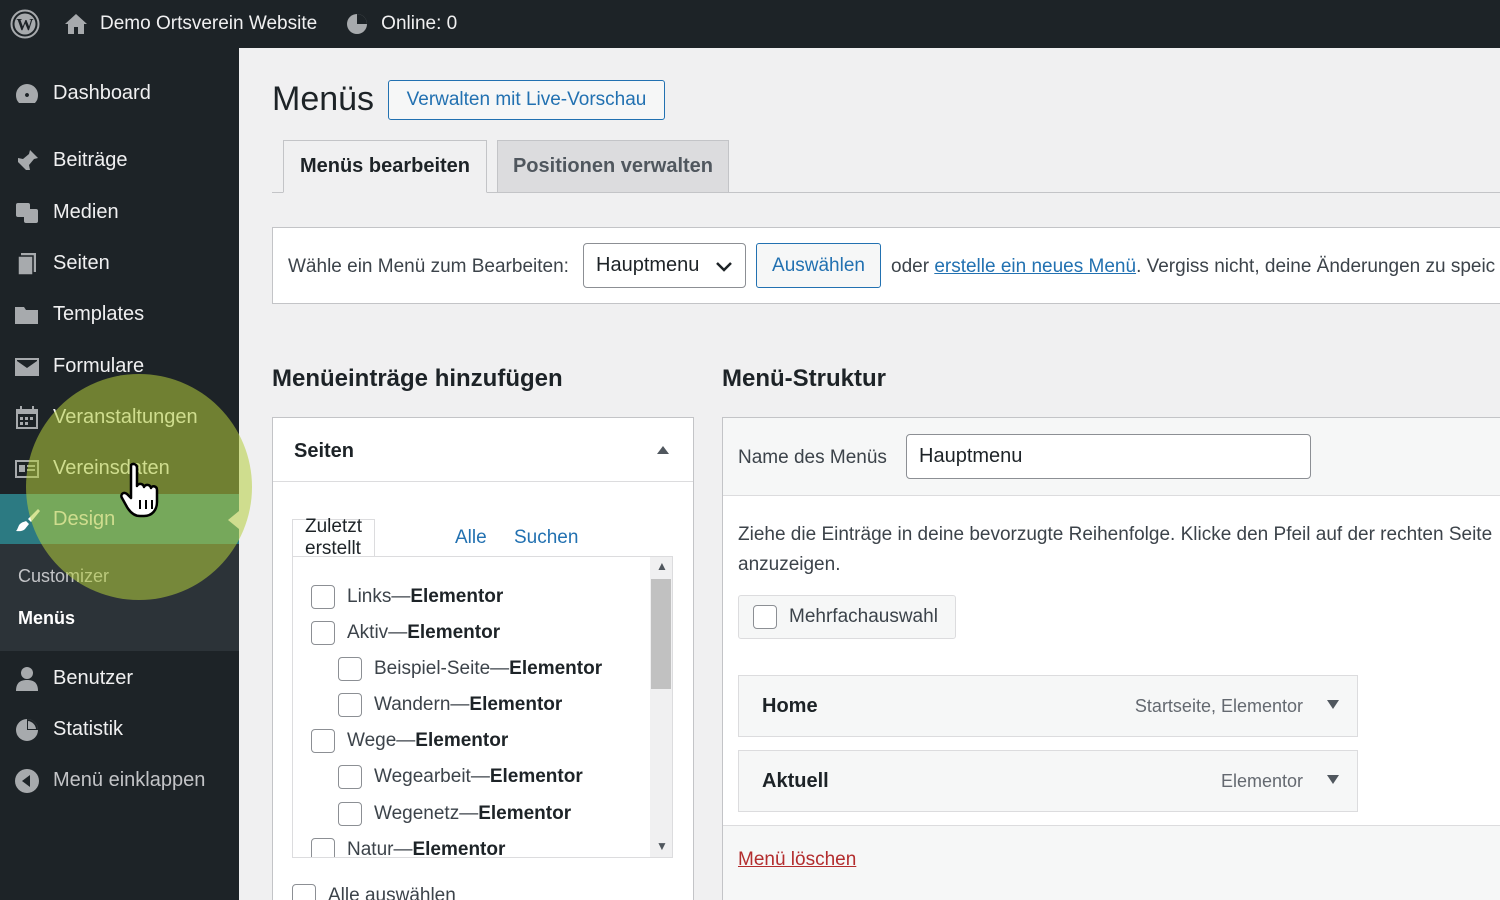 Image resolution: width=1500 pixels, height=900 pixels. I want to click on menu-name-input: Hauptmenu, so click(1108, 456).